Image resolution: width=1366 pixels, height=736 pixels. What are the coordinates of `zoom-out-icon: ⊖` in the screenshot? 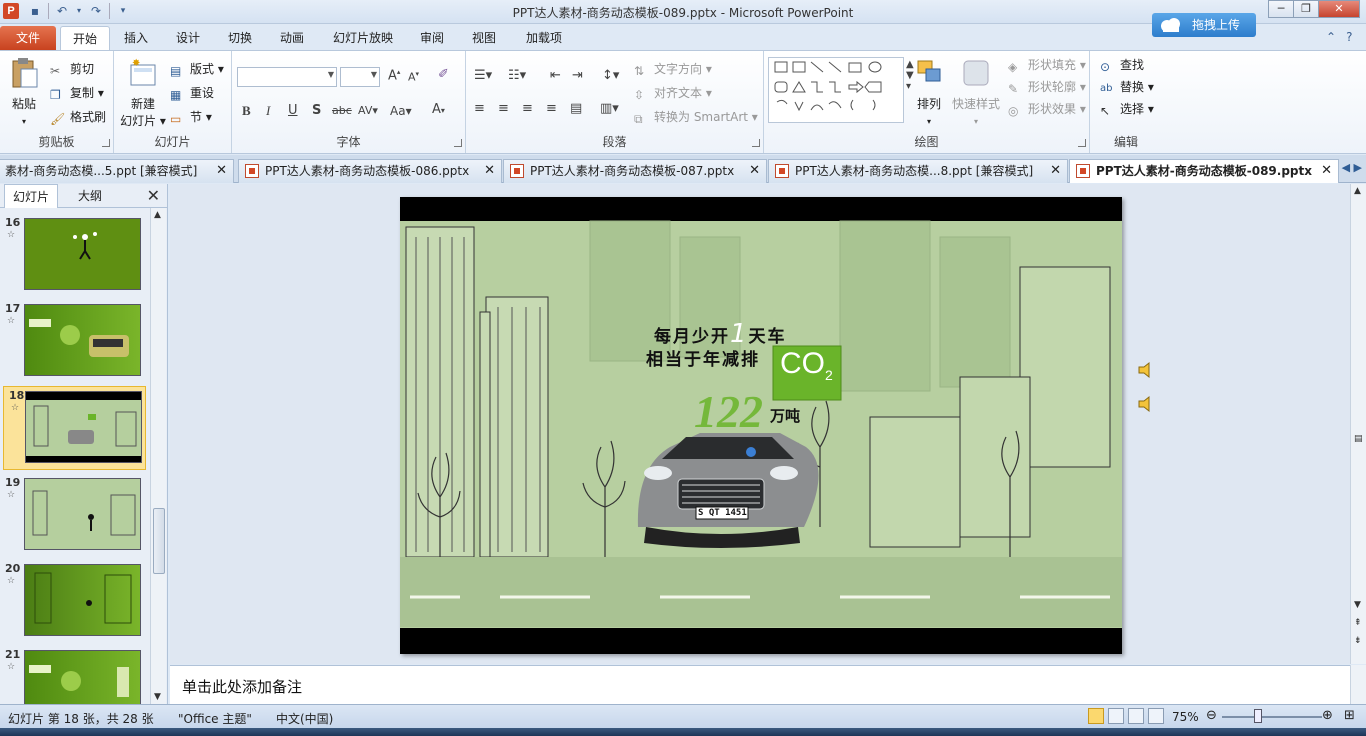 It's located at (1211, 715).